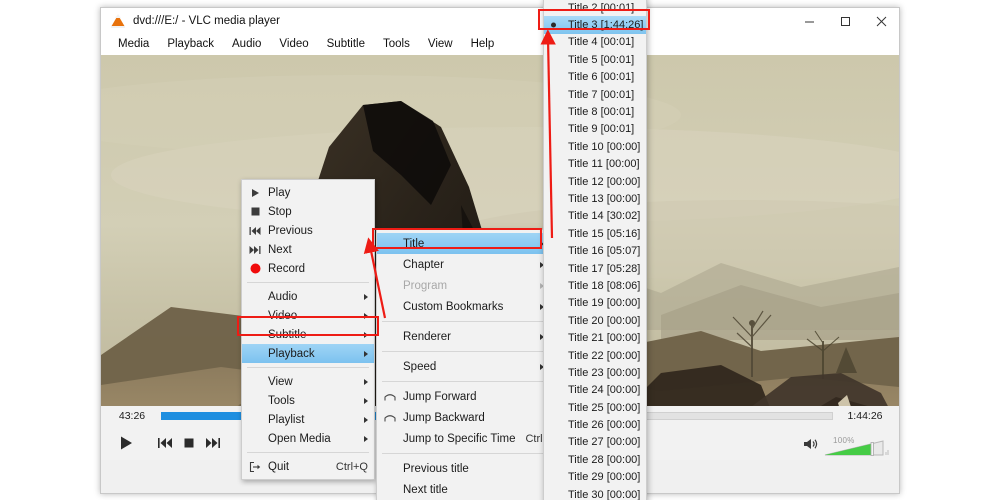 This screenshot has width=1000, height=500. I want to click on playback-submenu-item-custom-bookmarks: Custom Bookmarks, so click(463, 306).